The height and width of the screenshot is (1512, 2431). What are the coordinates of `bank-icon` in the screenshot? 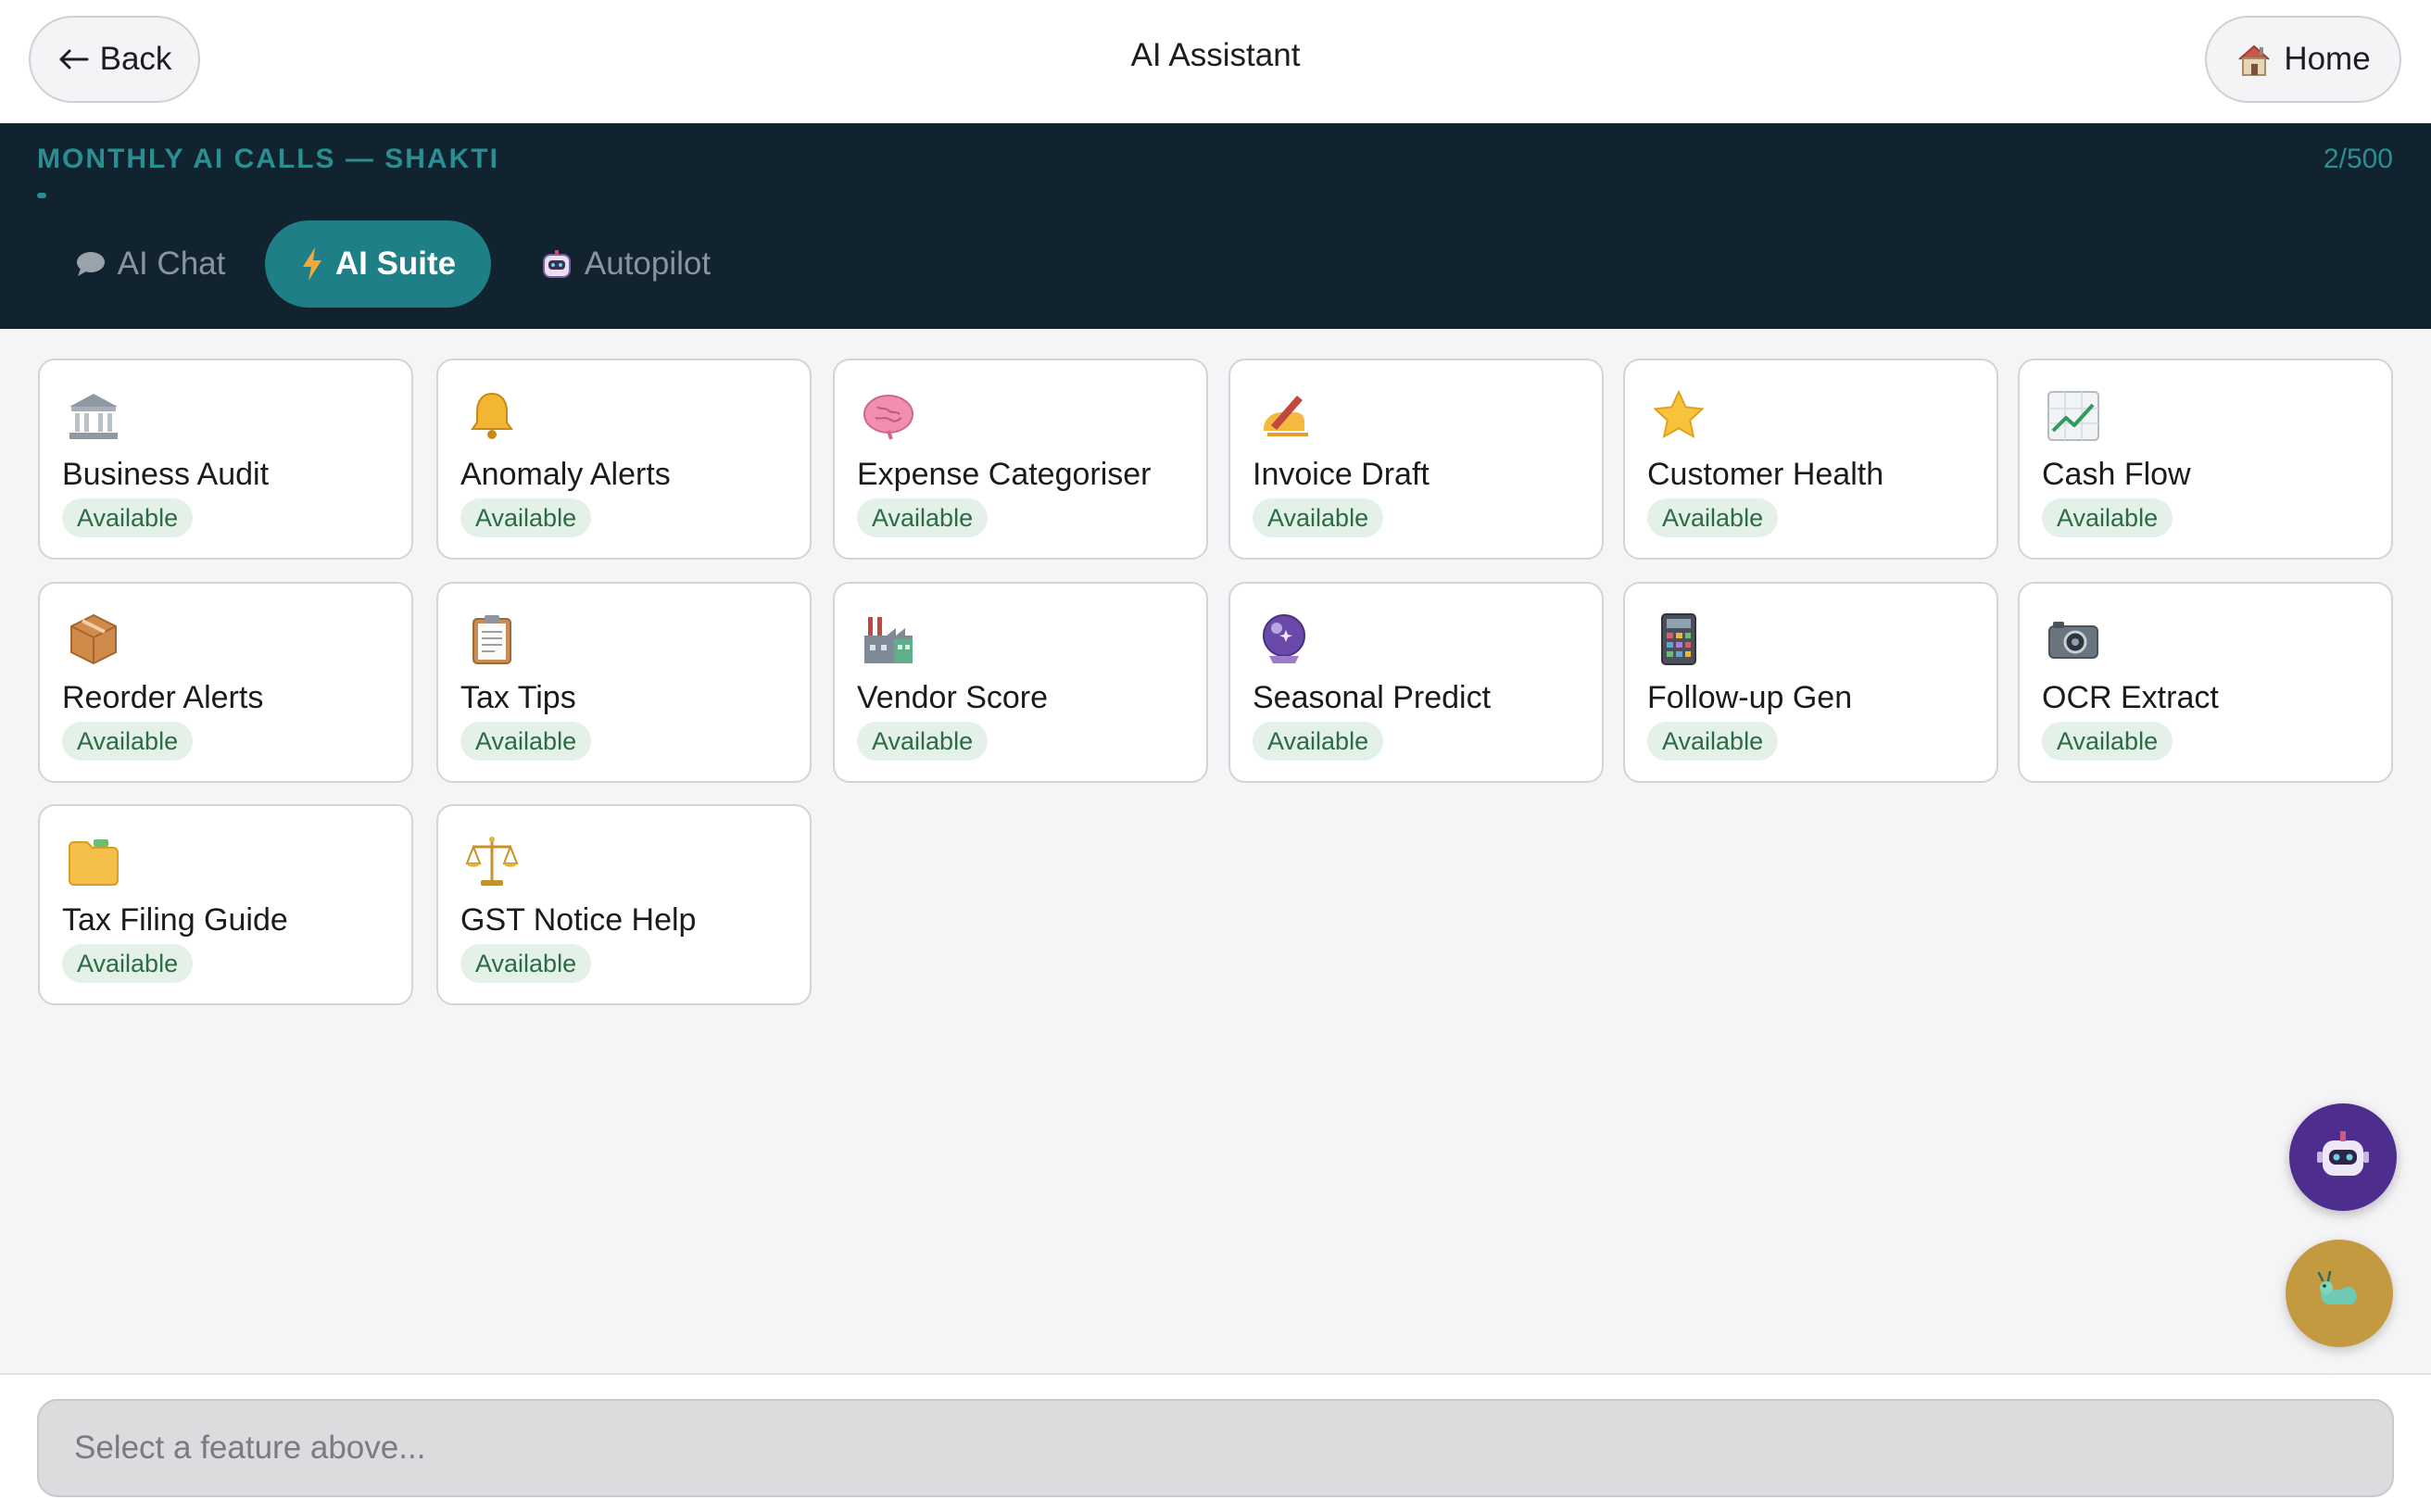 It's located at (93, 416).